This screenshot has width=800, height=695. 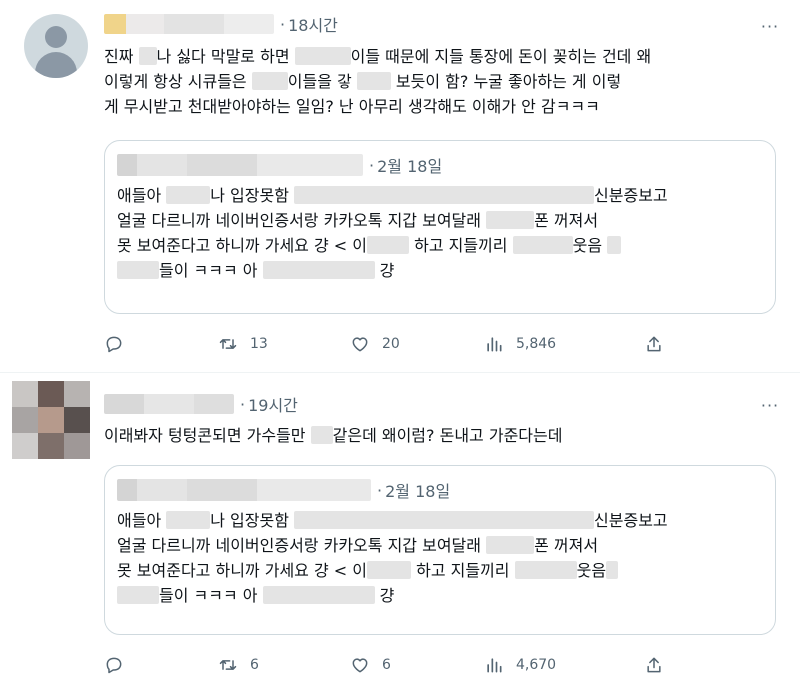 I want to click on retweet-button: 6, so click(x=238, y=665).